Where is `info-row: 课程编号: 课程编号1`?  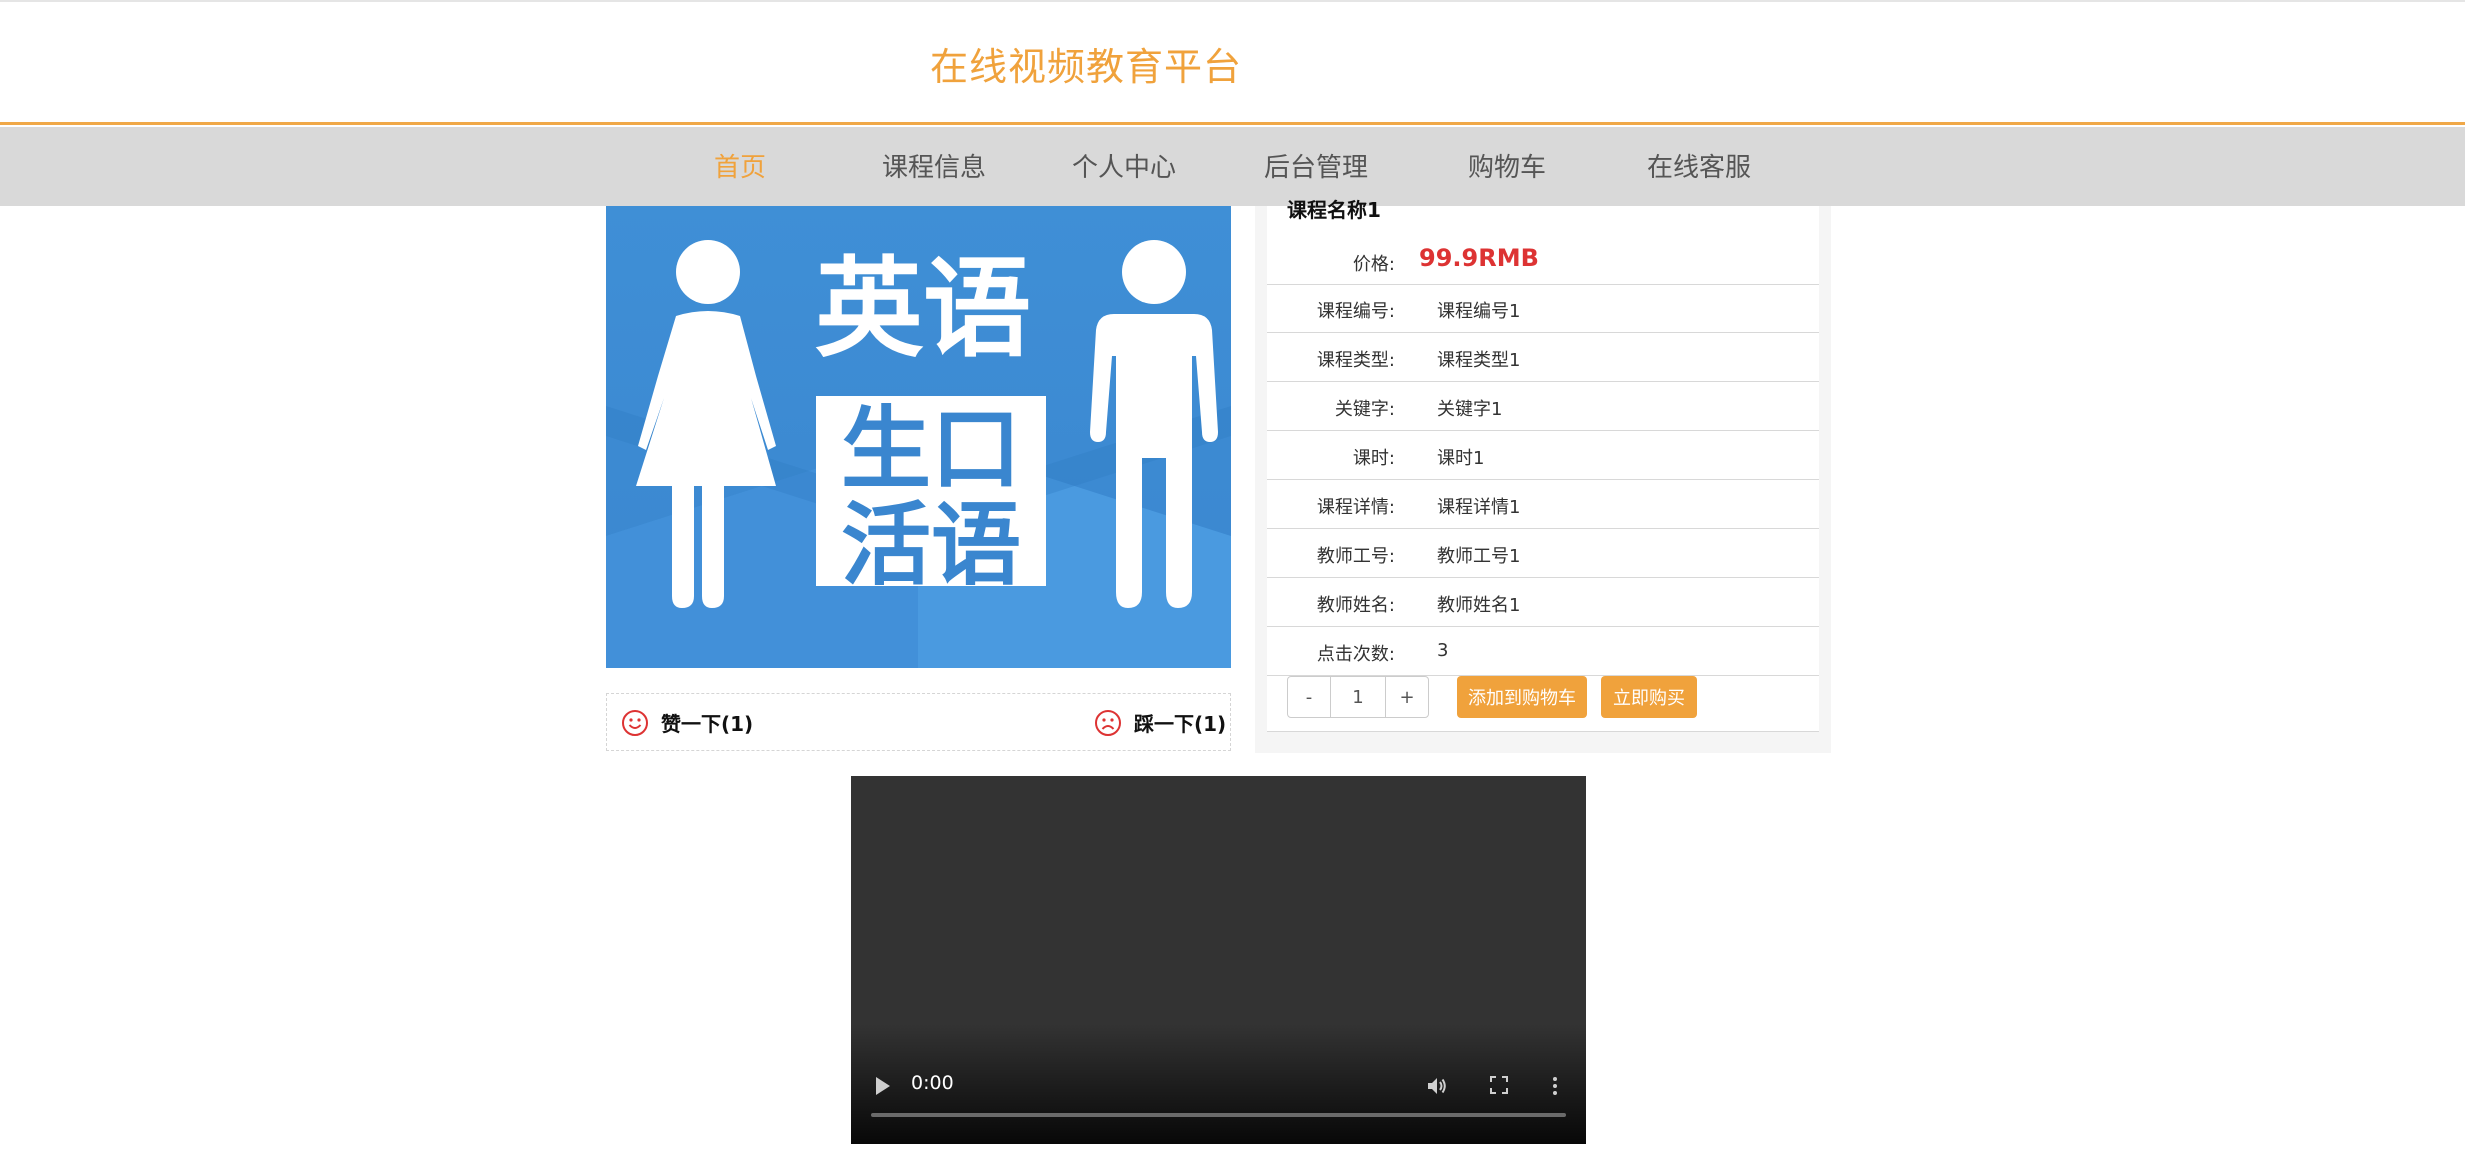
info-row: 课程编号: 课程编号1 is located at coordinates (1543, 308).